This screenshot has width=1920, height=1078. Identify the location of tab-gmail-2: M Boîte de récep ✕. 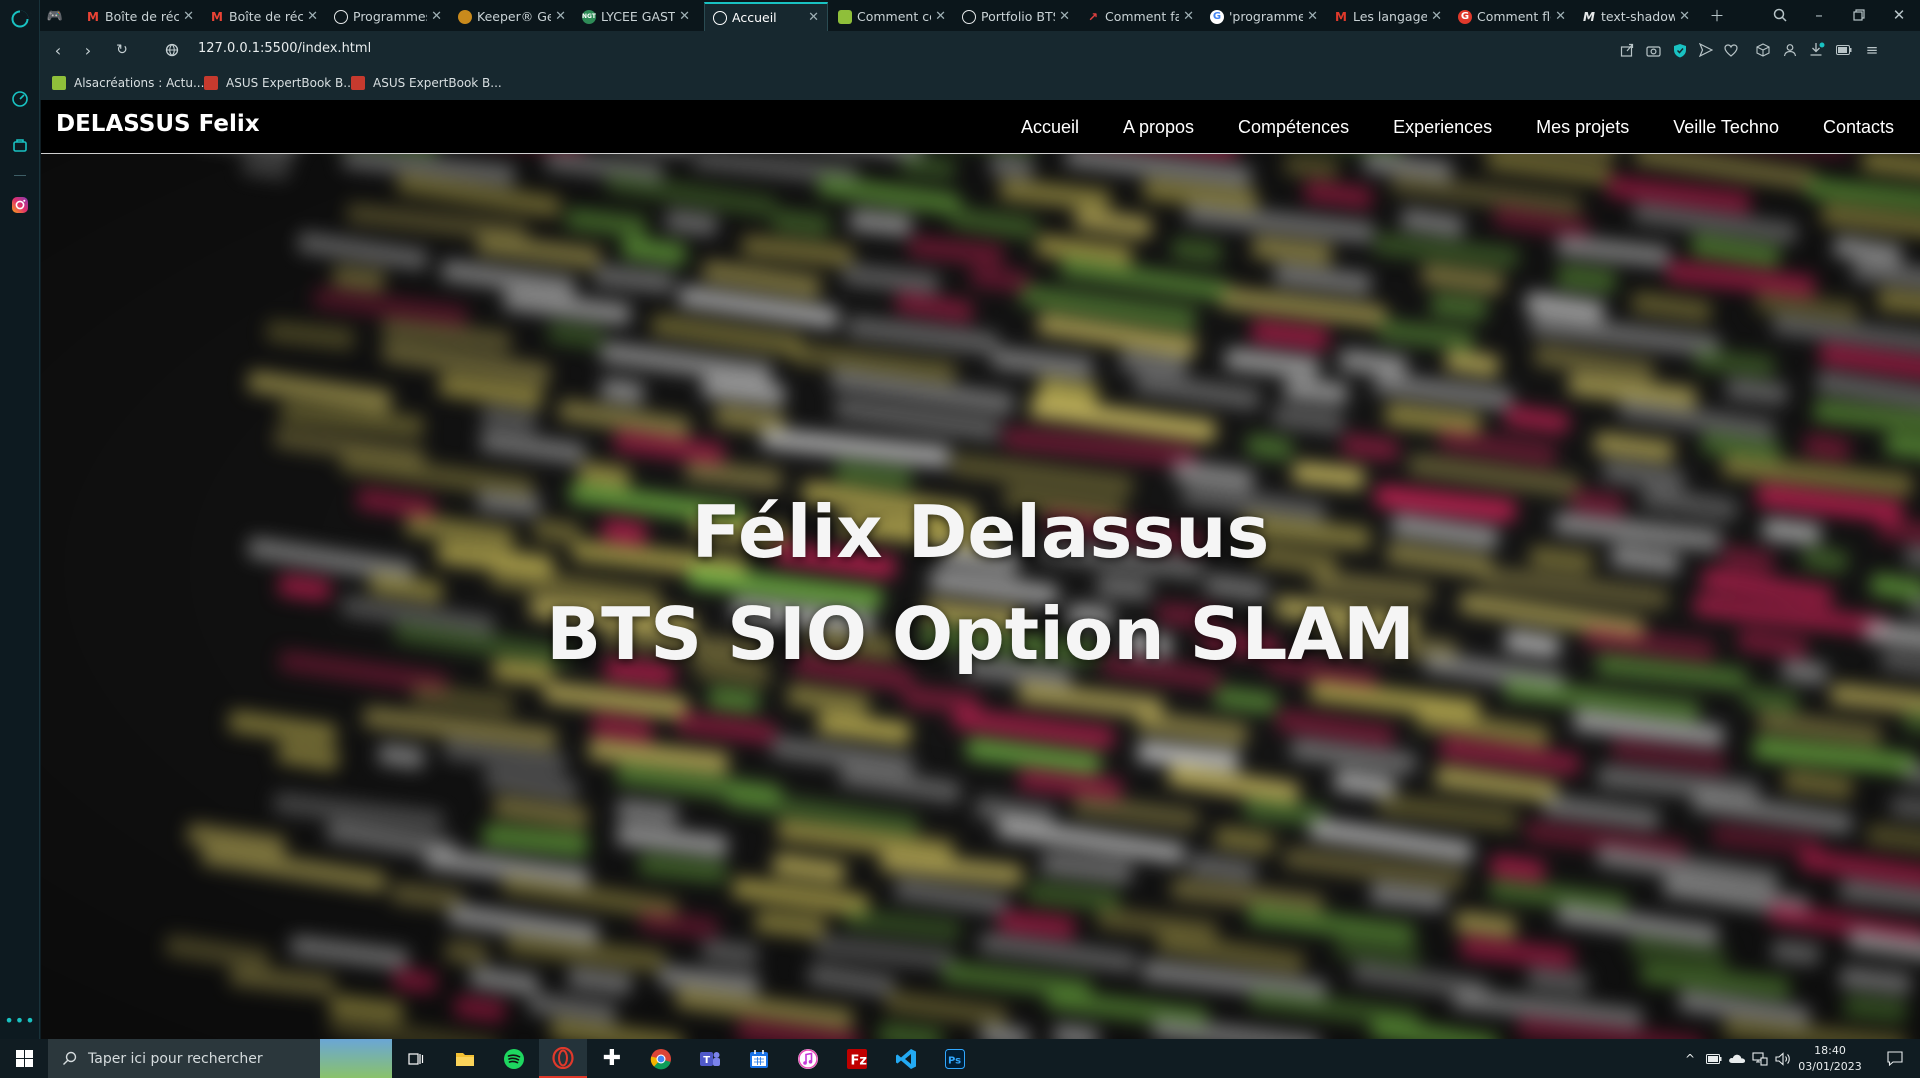
(264, 16).